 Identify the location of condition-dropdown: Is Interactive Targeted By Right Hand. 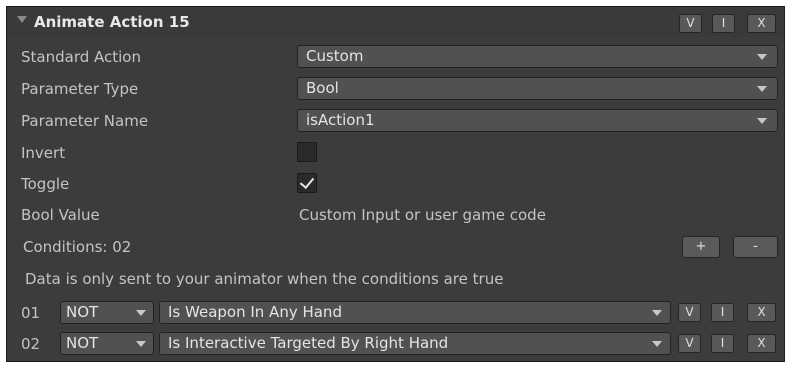
(415, 343).